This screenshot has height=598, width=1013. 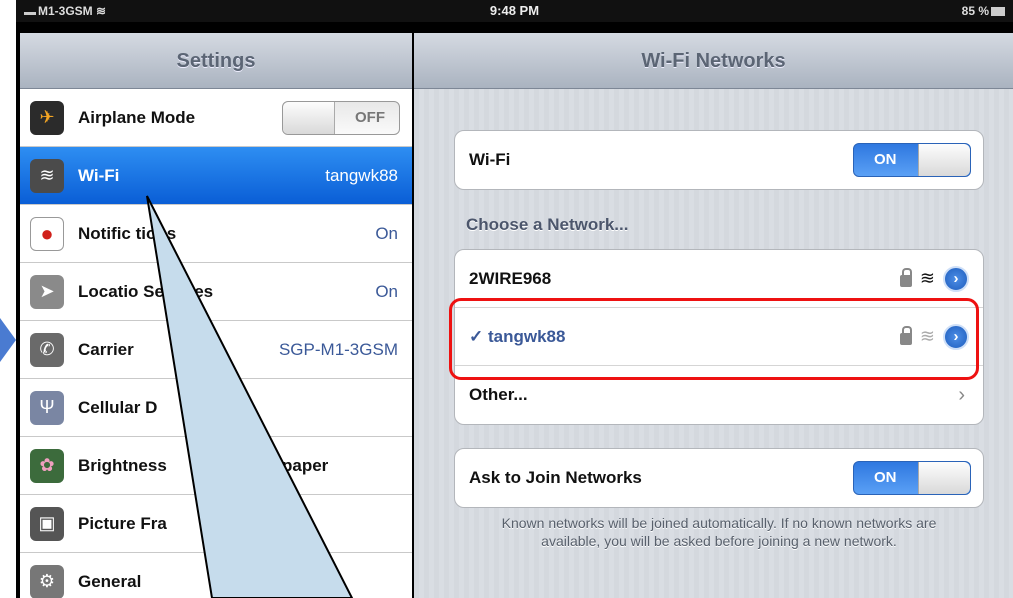 What do you see at coordinates (956, 278) in the screenshot?
I see `detail-disclosure-icon: ›` at bounding box center [956, 278].